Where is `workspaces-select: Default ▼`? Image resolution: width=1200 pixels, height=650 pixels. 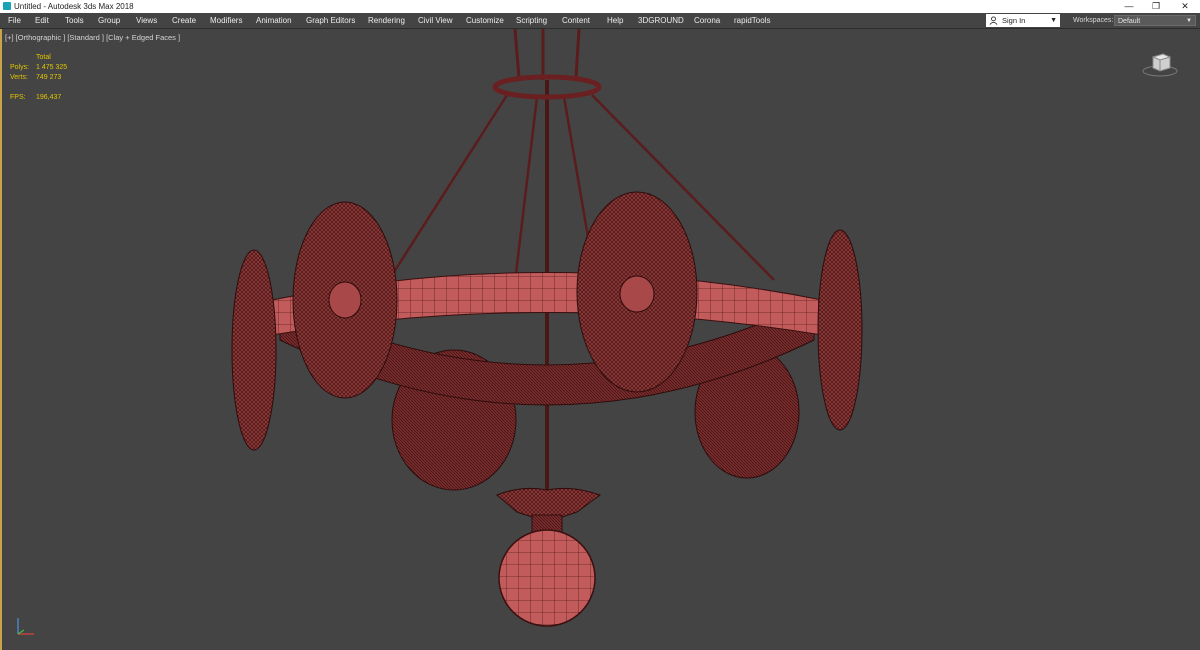 workspaces-select: Default ▼ is located at coordinates (1155, 20).